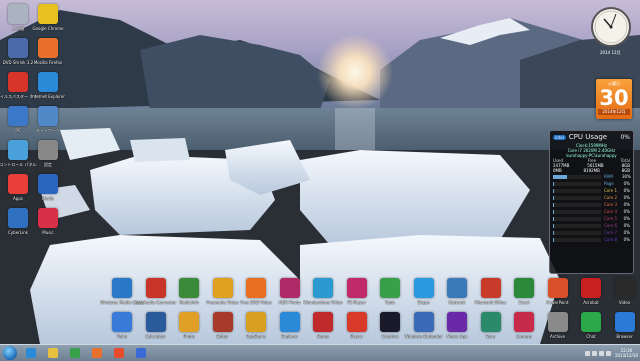 The height and width of the screenshot is (361, 640). I want to click on calendar-gadget: 火曜日 30 2014年12月, so click(614, 99).